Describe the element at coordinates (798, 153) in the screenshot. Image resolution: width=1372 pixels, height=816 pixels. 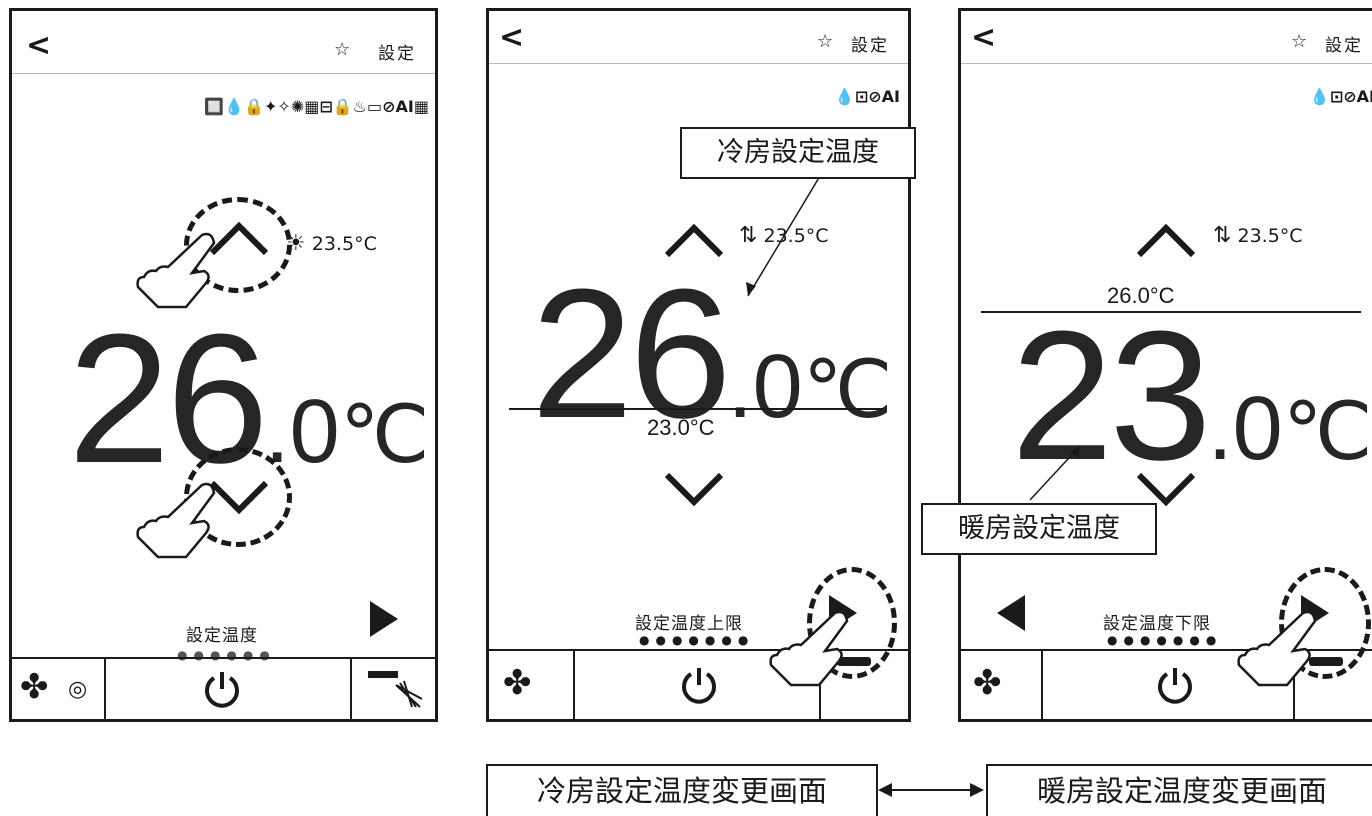
I see `cooling-setpoint-callout: 冷房設定温度` at that location.